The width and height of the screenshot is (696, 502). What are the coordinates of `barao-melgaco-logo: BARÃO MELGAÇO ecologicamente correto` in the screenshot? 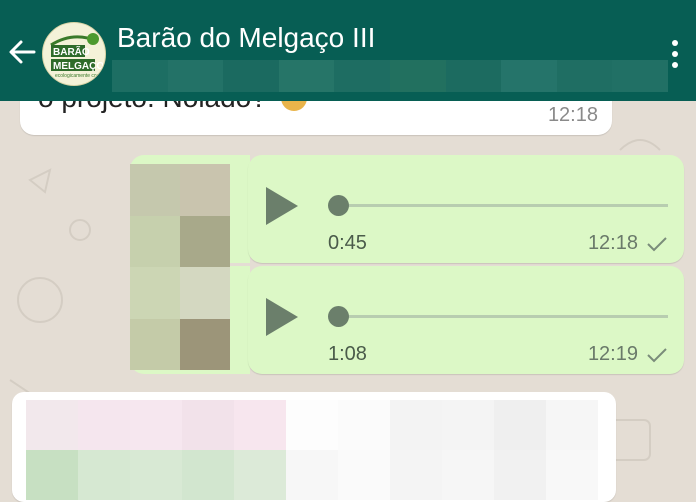 It's located at (74, 54).